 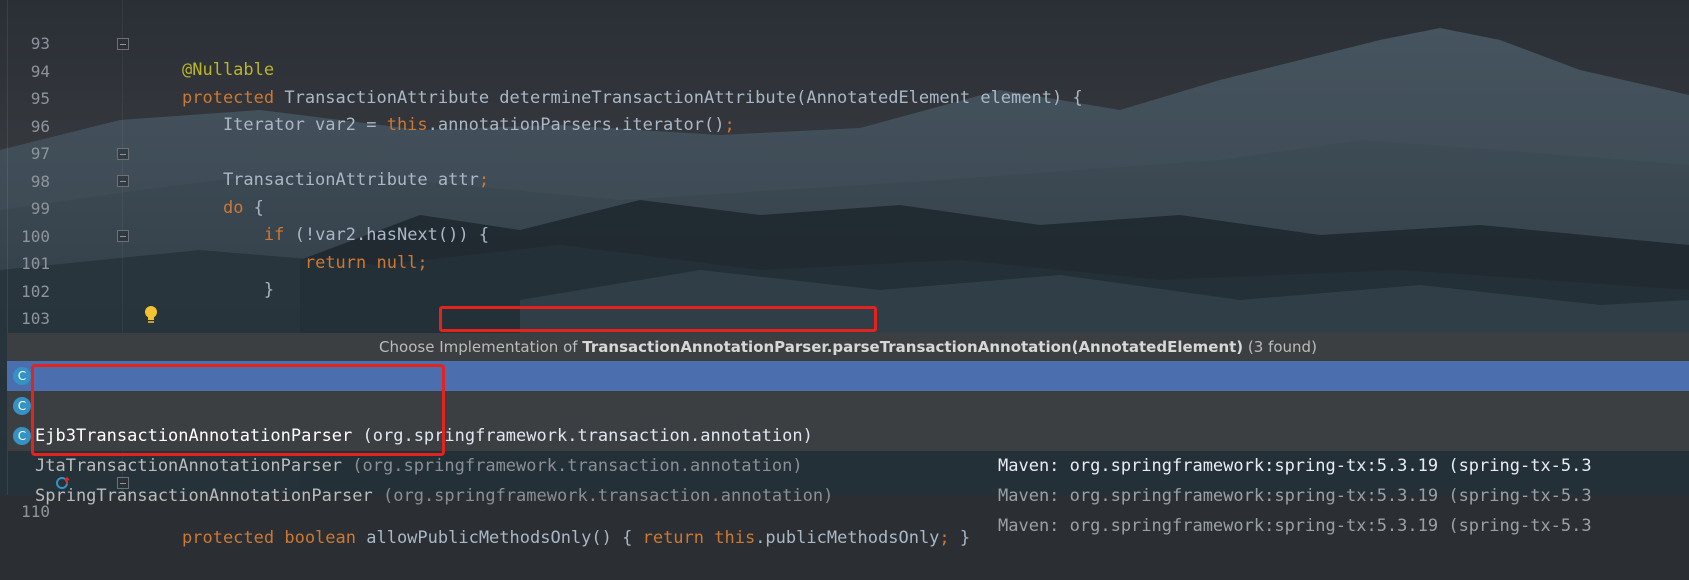 I want to click on code-line: 102, so click(x=844, y=275).